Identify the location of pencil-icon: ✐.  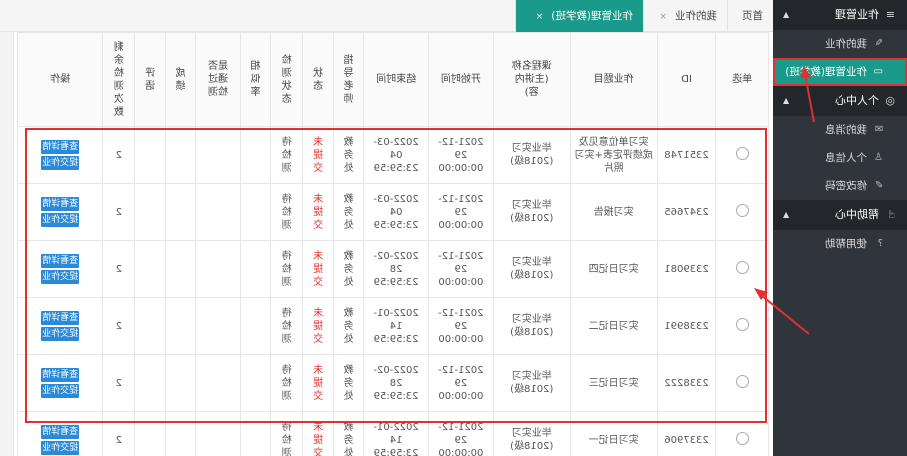
(878, 185).